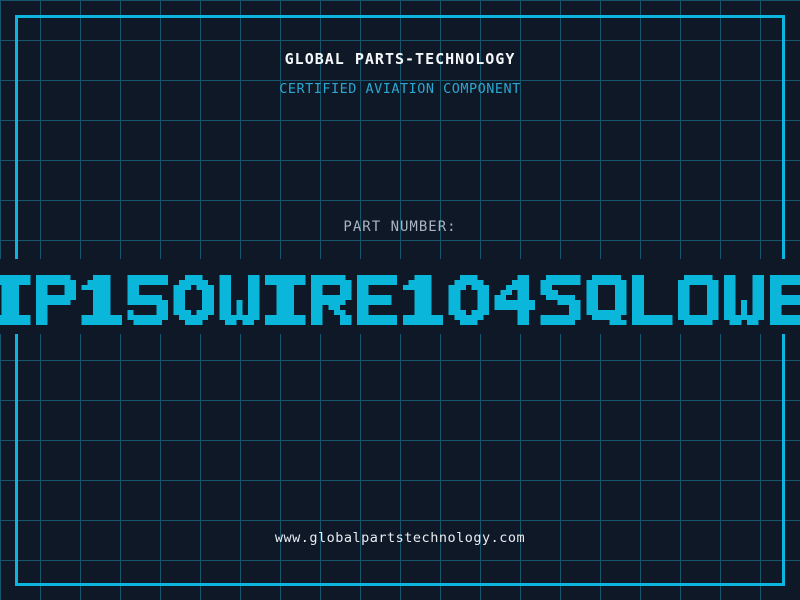 This screenshot has width=800, height=600. What do you see at coordinates (400, 227) in the screenshot?
I see `part-number-label: PART NUMBER:` at bounding box center [400, 227].